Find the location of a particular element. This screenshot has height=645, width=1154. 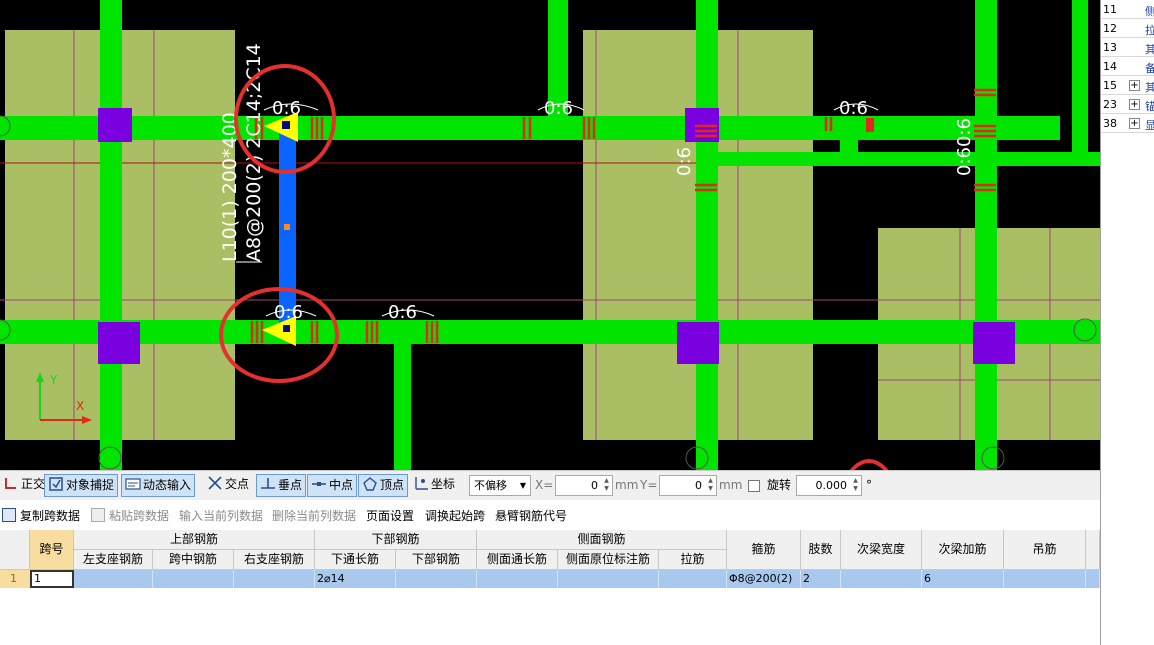

header-legs: 肢数 is located at coordinates (821, 550).